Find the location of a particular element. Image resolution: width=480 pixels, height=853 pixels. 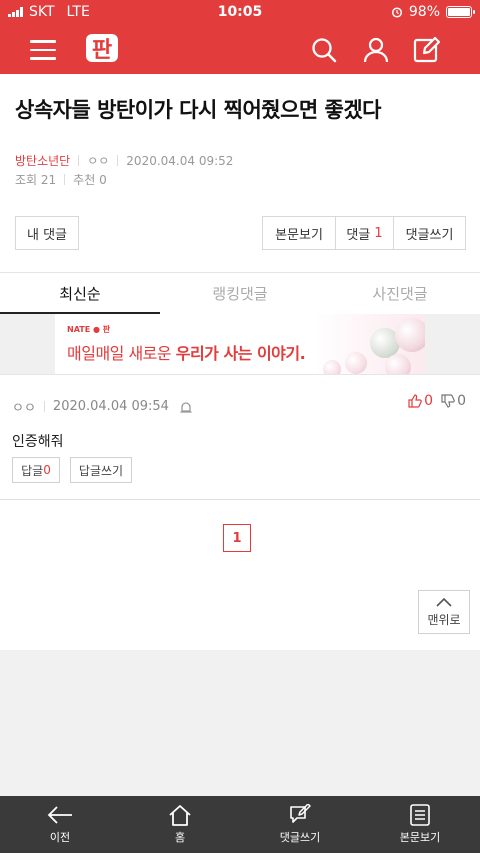

write-reply-button: 답글쓰기 is located at coordinates (101, 470).